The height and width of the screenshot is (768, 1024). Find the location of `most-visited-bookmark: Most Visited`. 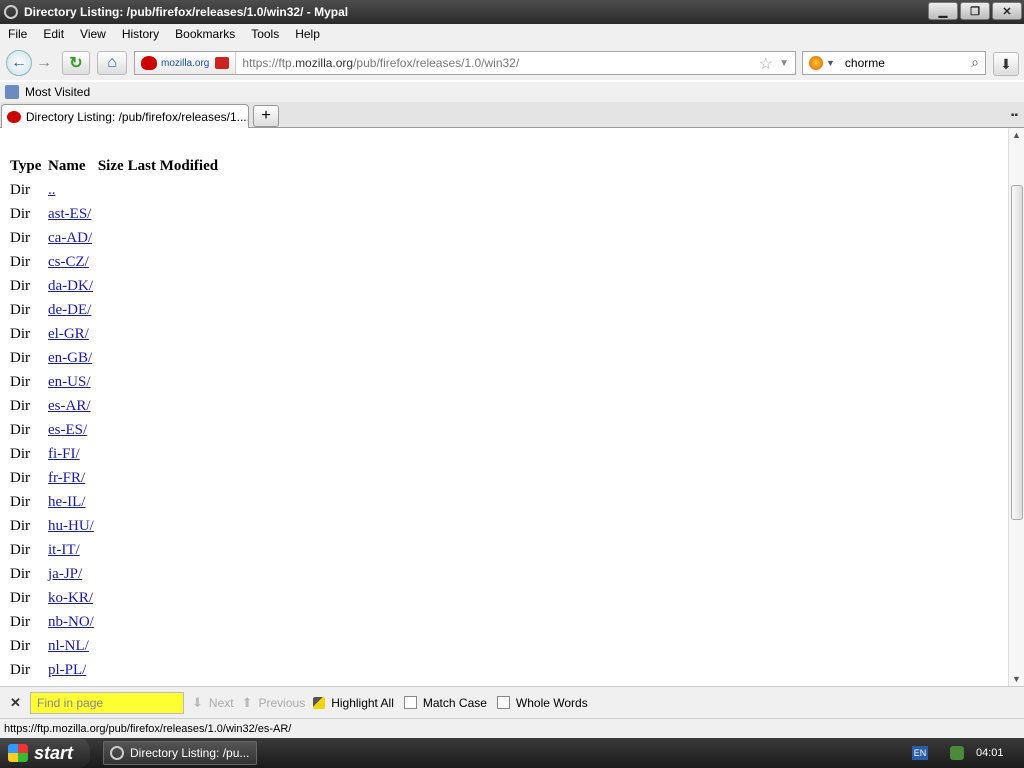

most-visited-bookmark: Most Visited is located at coordinates (57, 92).